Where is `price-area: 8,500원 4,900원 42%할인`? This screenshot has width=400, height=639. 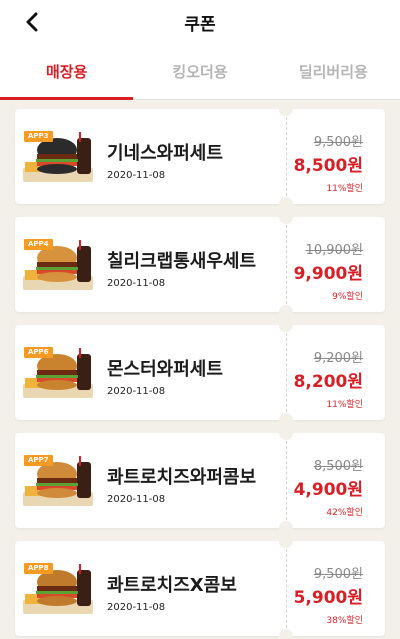 price-area: 8,500원 4,900원 42%할인 is located at coordinates (335, 480).